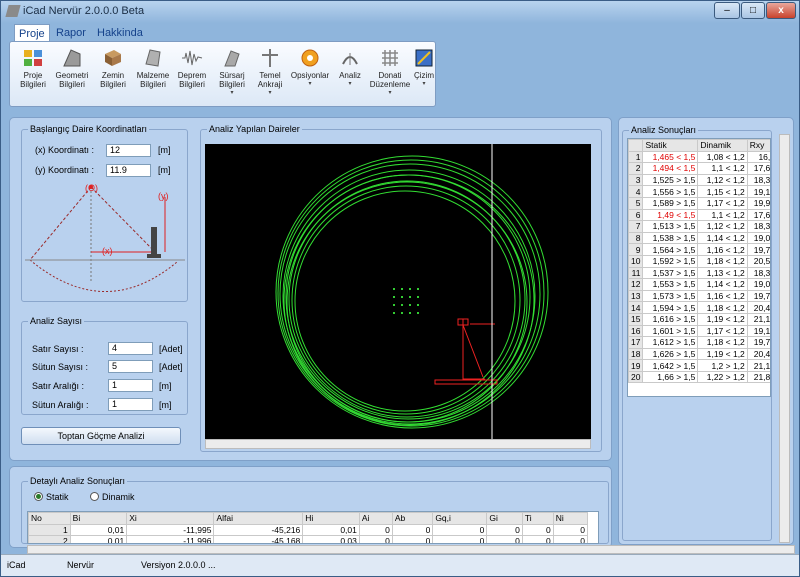  I want to click on results-row: 151,616 > 1,51,19 < 1,221,19, so click(699, 319).